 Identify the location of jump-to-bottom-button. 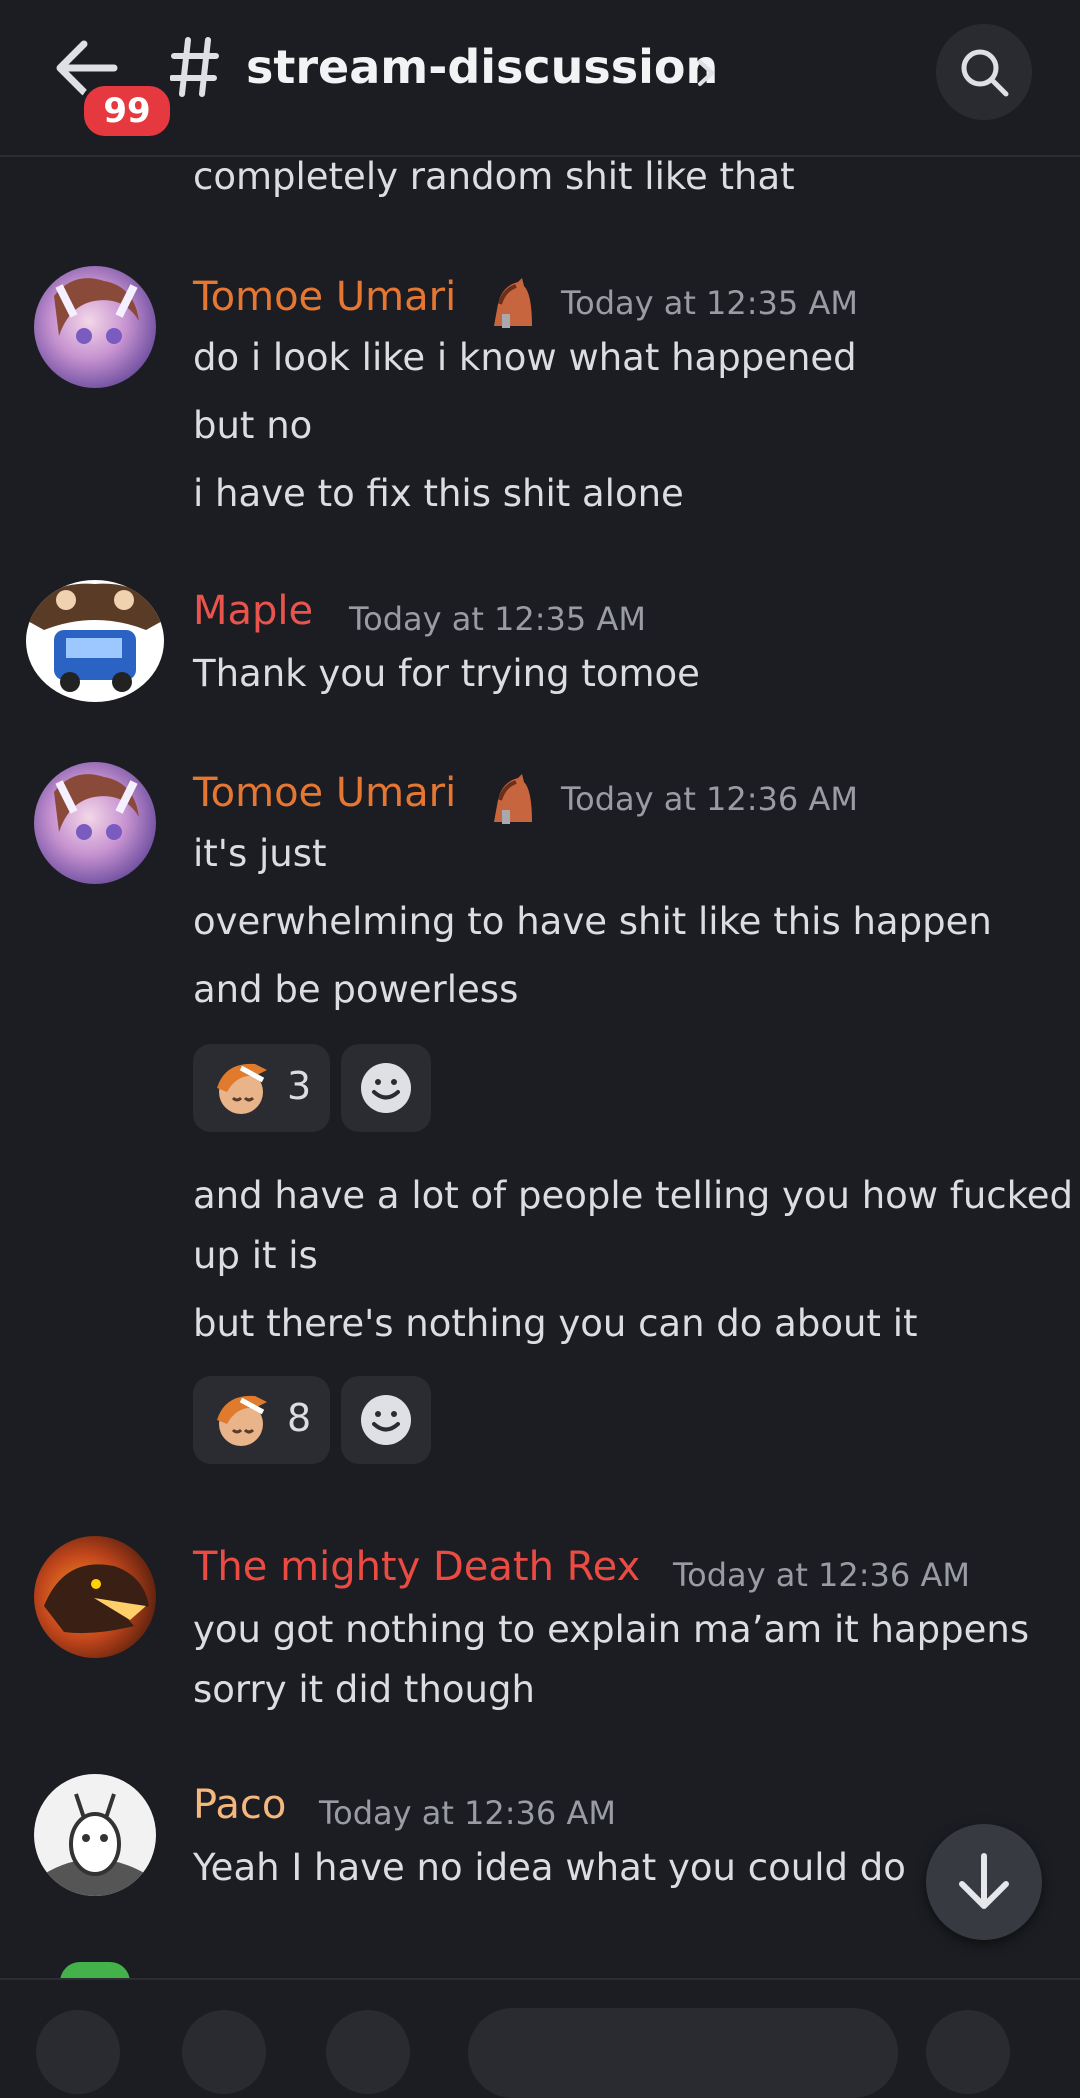
(984, 1882).